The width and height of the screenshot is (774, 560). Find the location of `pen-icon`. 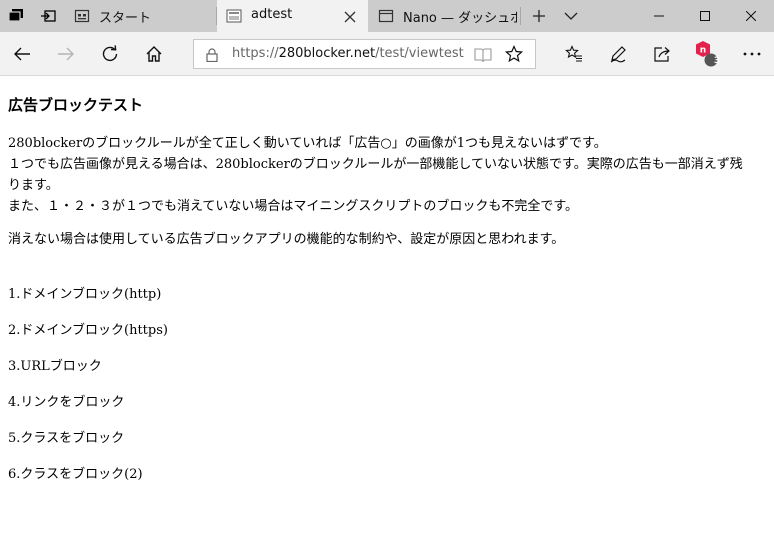

pen-icon is located at coordinates (618, 54).